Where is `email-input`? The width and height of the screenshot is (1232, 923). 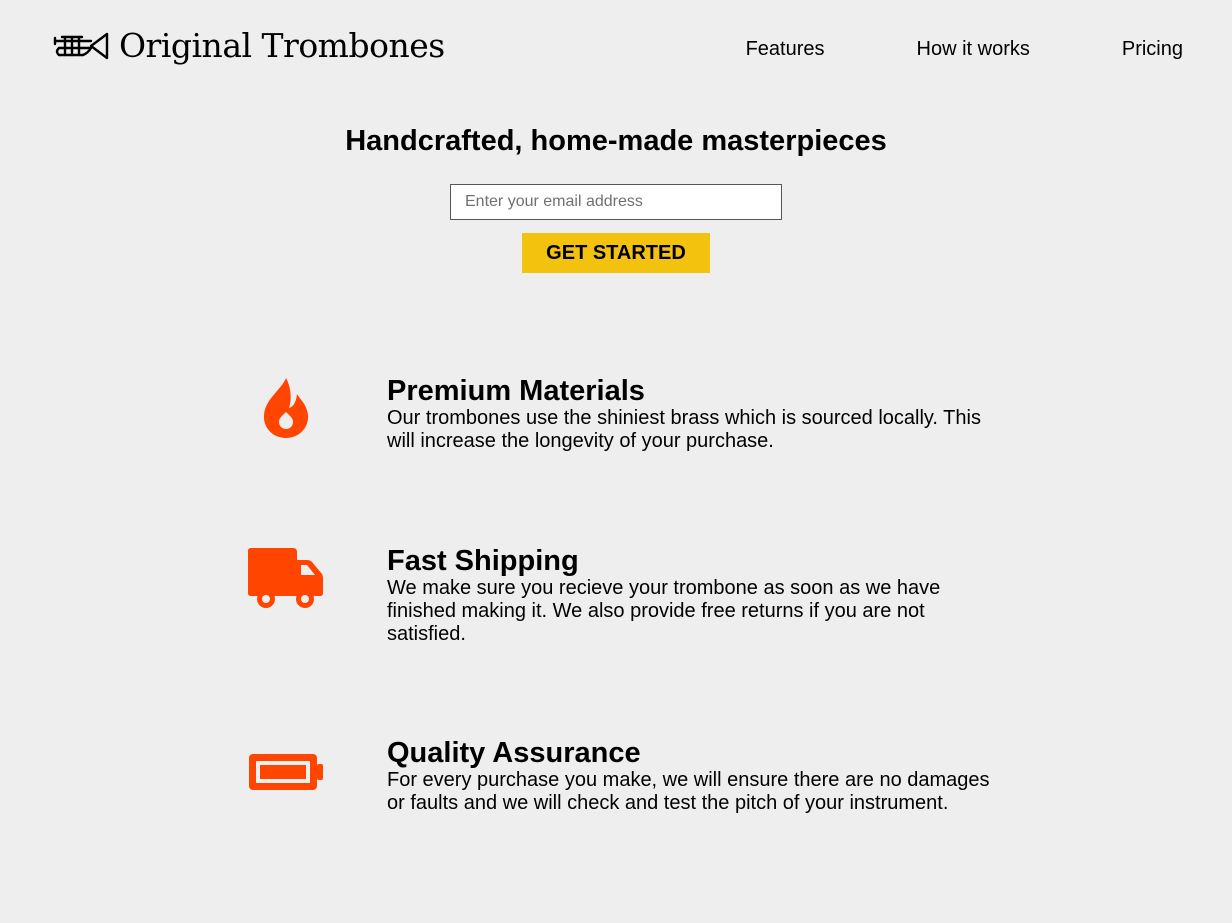 email-input is located at coordinates (616, 202).